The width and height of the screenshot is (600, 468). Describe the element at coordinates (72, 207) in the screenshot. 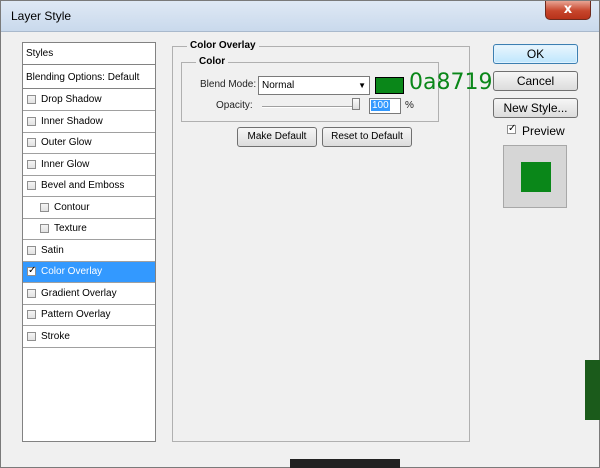

I see `style-item-label: Contour` at that location.